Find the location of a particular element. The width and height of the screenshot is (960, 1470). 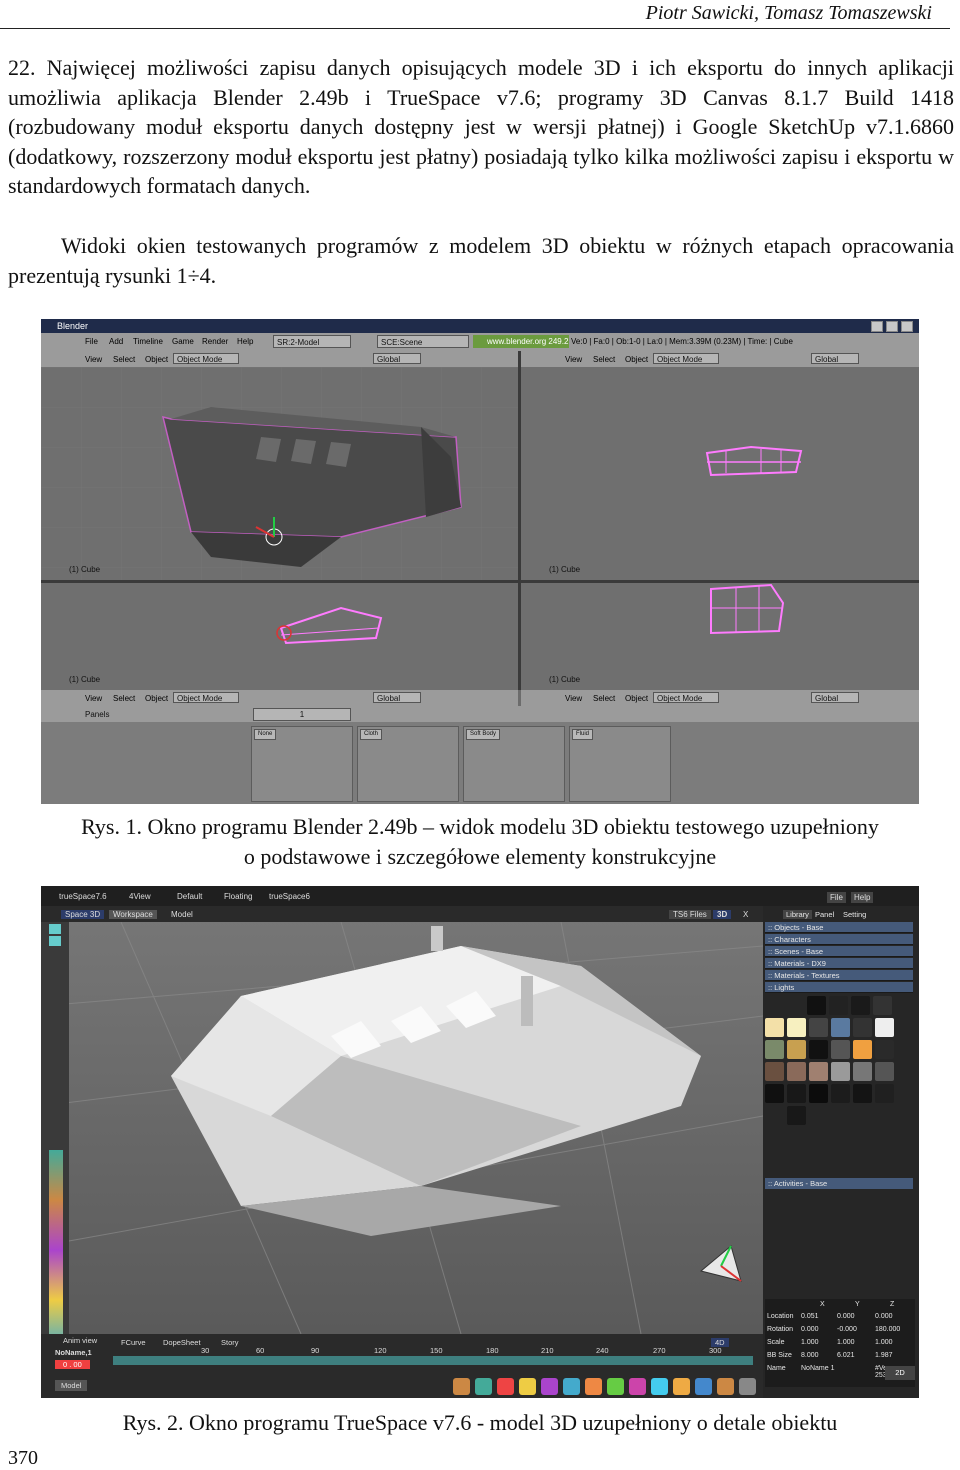

ts6-files-badge: TS6 Files is located at coordinates (690, 914).